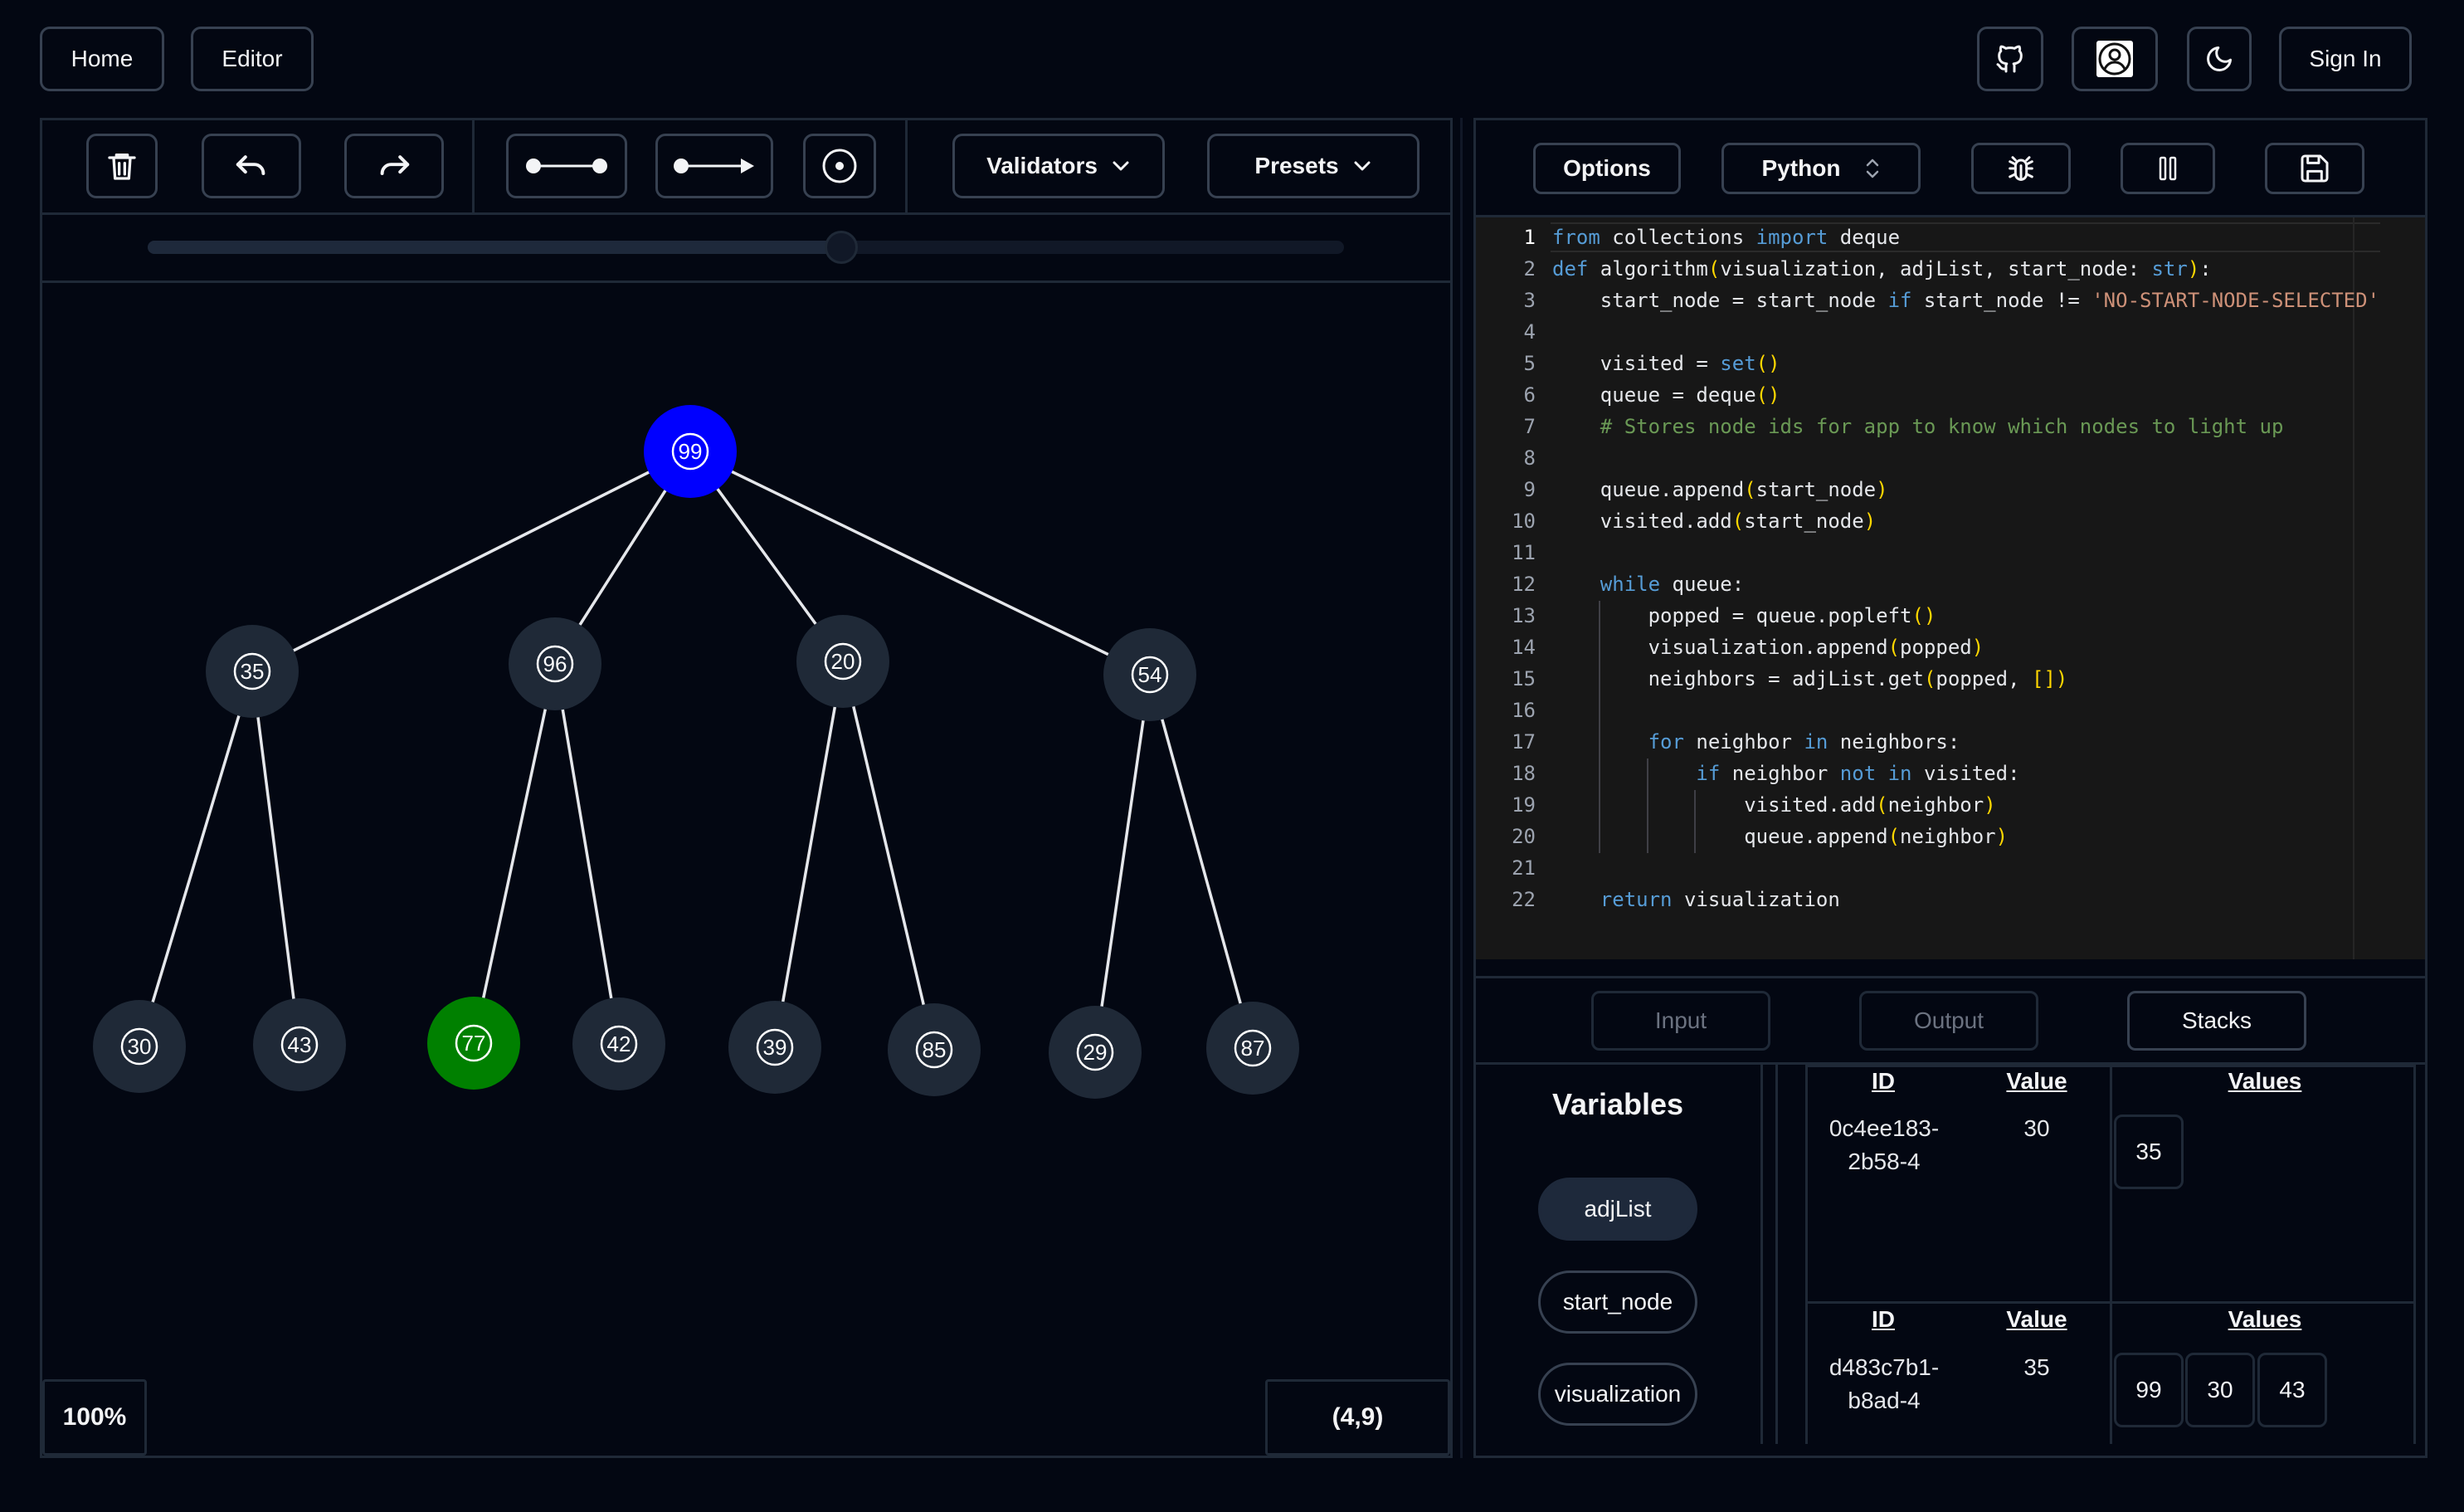  I want to click on home-button: Home, so click(102, 59).